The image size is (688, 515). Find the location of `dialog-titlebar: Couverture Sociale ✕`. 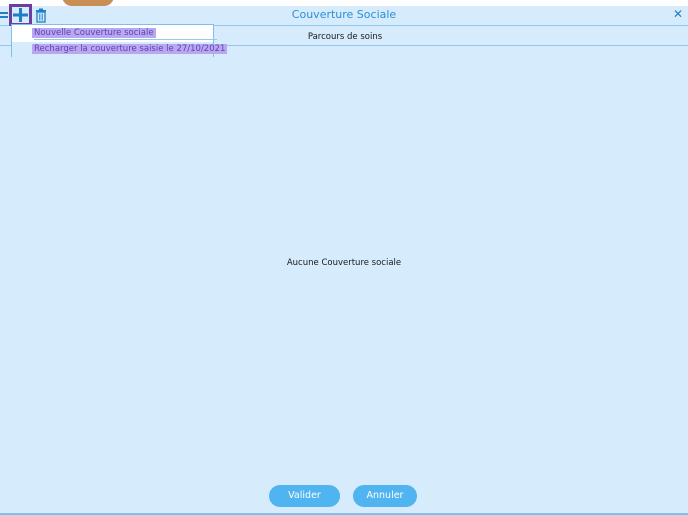

dialog-titlebar: Couverture Sociale ✕ is located at coordinates (344, 16).